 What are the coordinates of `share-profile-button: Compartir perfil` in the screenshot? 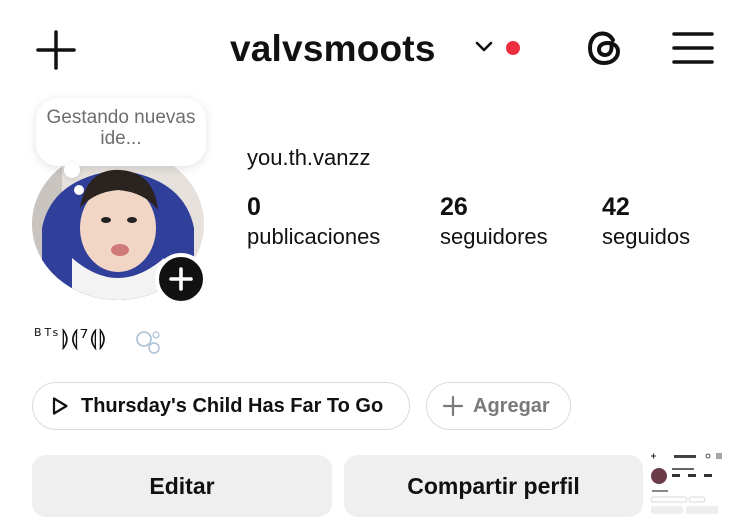 It's located at (493, 486).